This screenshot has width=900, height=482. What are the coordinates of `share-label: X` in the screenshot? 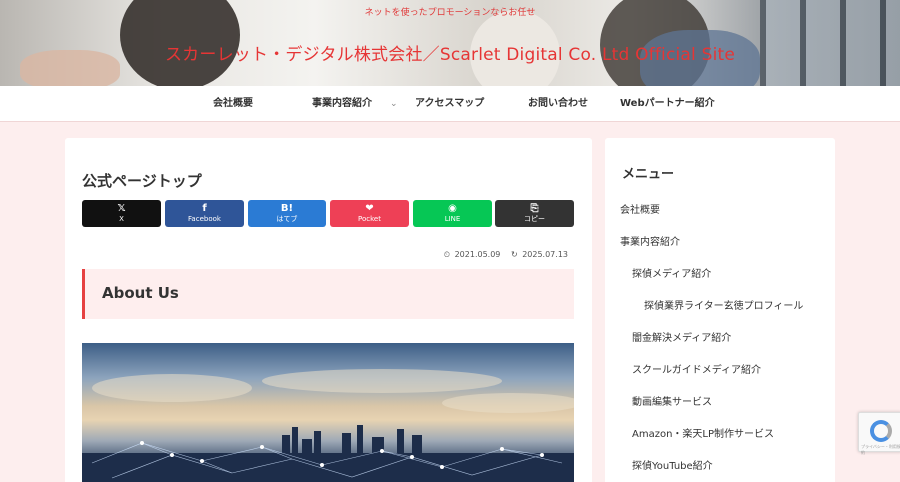 It's located at (121, 219).